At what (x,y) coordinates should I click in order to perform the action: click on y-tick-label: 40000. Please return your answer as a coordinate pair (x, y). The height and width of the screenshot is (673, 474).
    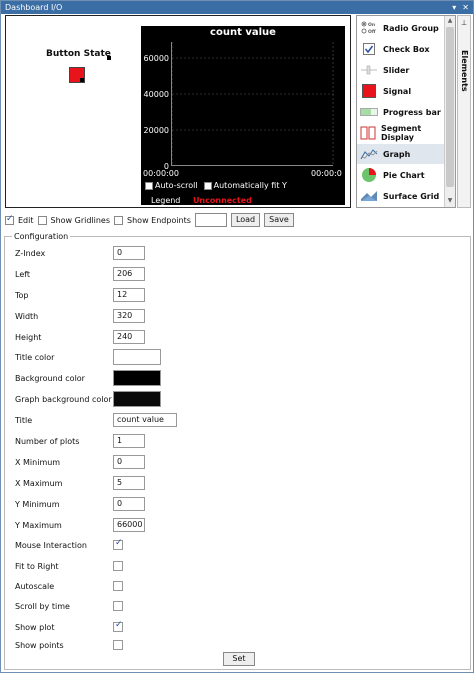
    Looking at the image, I should click on (156, 94).